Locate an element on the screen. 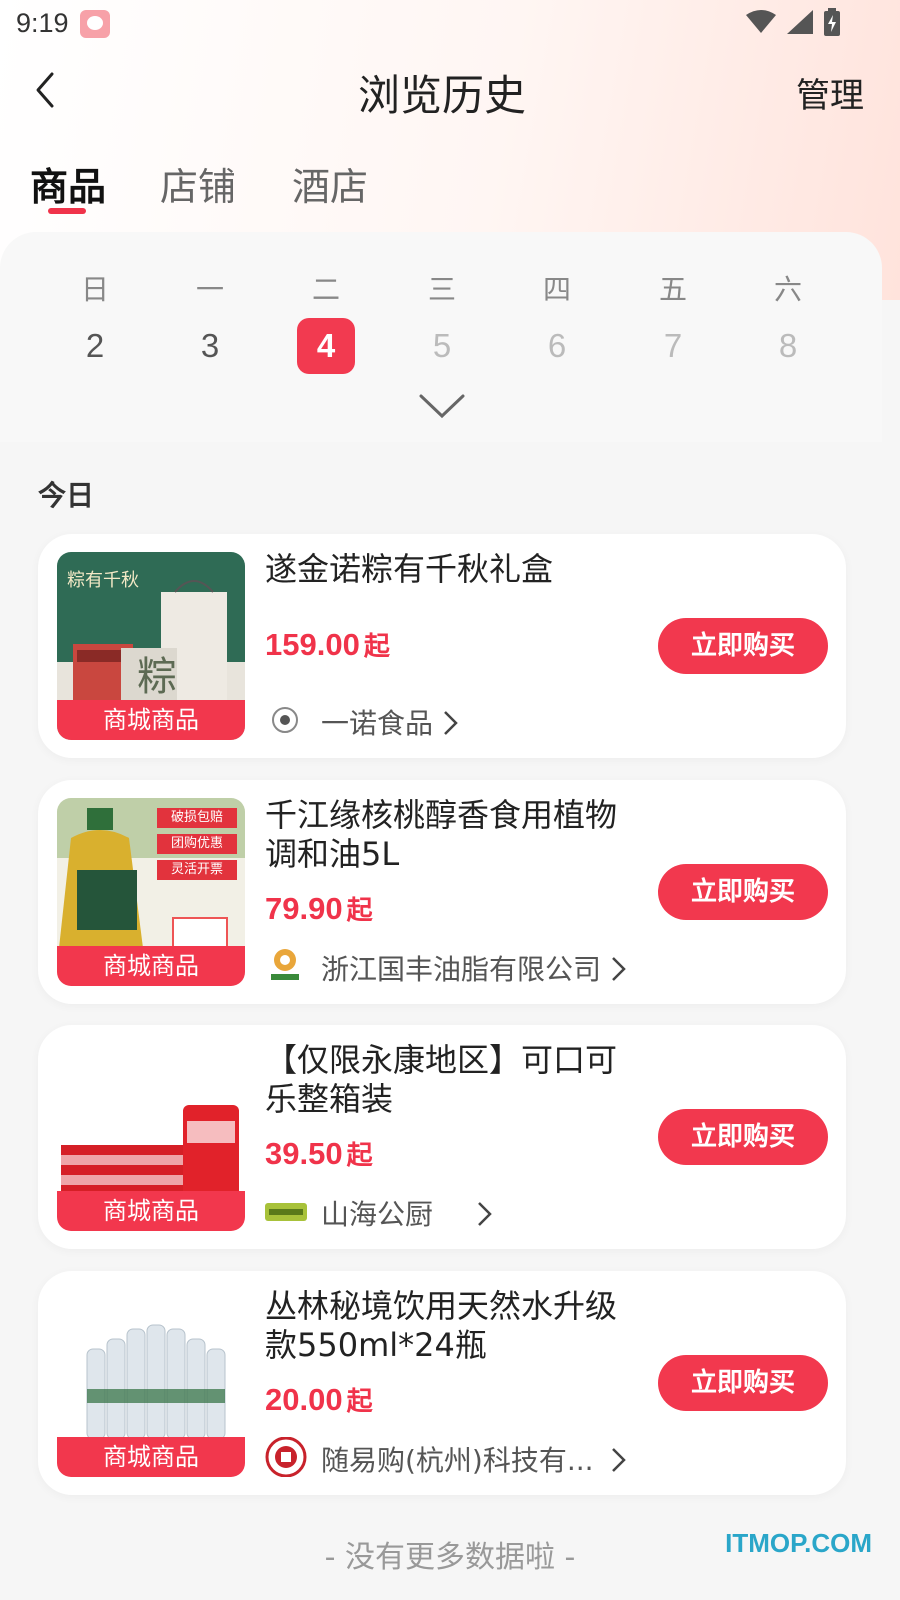  product-image: 粽 粽有千秋 商城商品 is located at coordinates (151, 646).